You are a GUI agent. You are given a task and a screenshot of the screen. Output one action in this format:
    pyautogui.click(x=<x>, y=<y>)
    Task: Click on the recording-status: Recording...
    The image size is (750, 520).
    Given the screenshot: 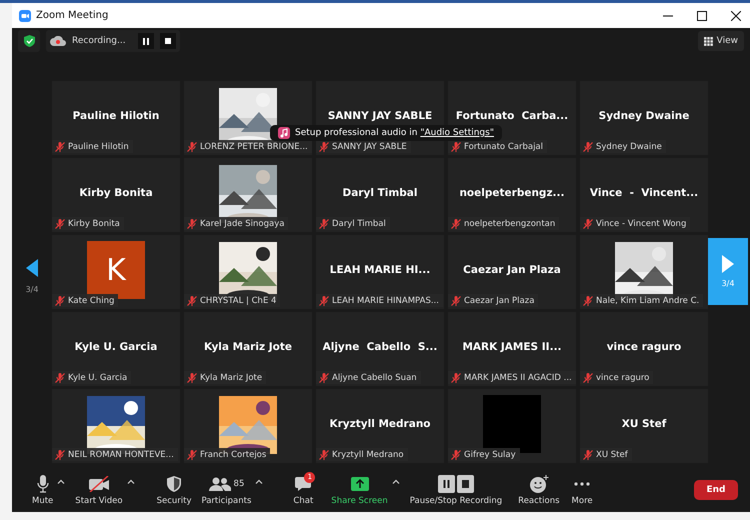 What is the action you would take?
    pyautogui.click(x=99, y=41)
    